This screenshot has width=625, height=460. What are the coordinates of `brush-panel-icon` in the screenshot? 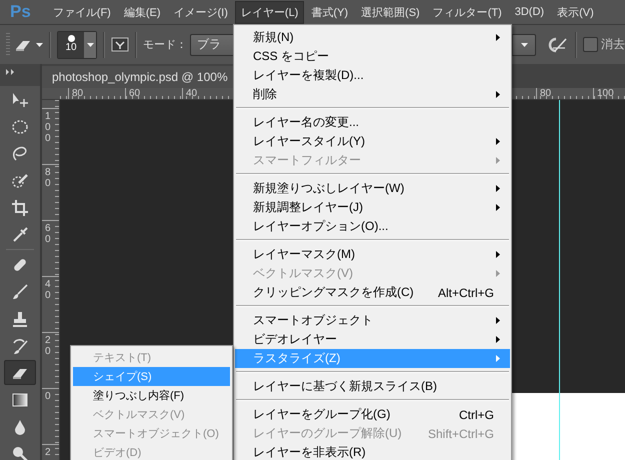 It's located at (120, 45).